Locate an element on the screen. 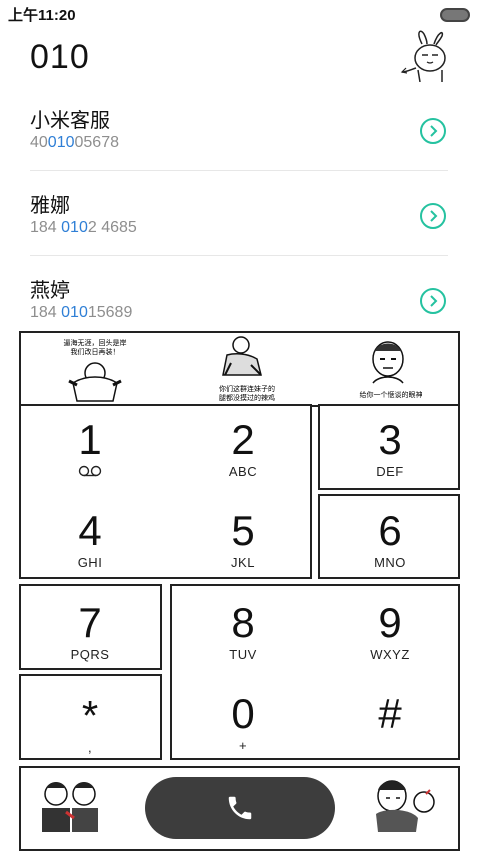 The image size is (480, 853). key-letters: GHI is located at coordinates (90, 562).